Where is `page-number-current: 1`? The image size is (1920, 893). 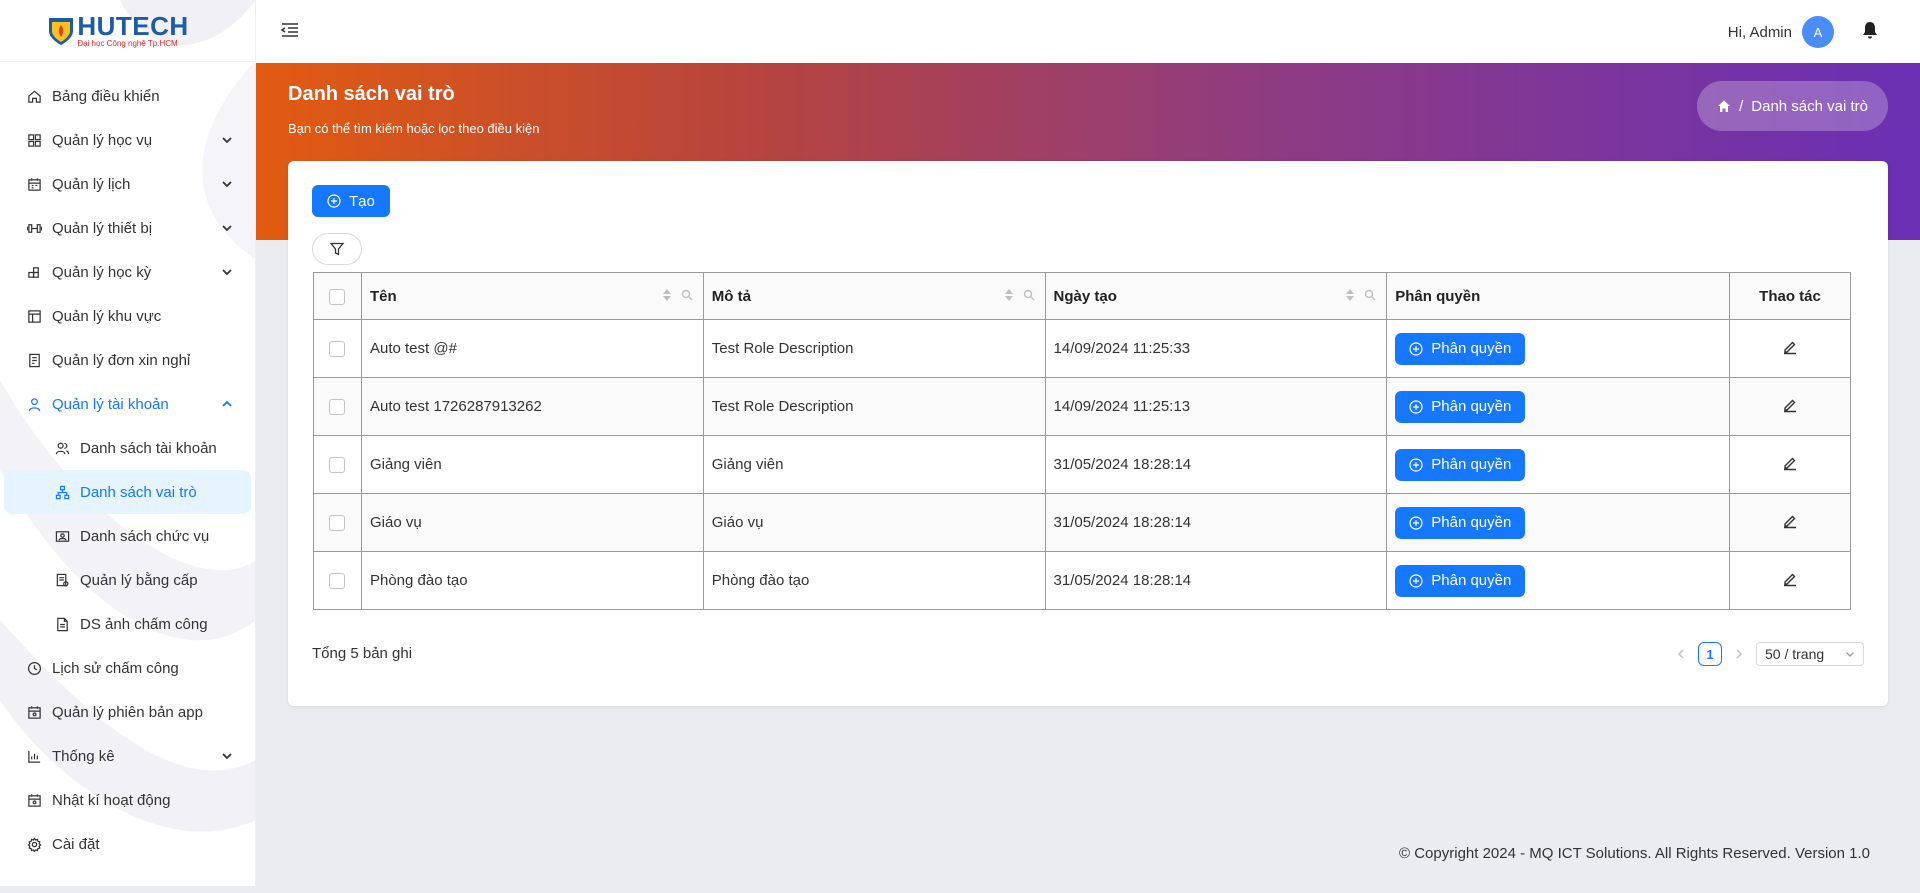 page-number-current: 1 is located at coordinates (1710, 654).